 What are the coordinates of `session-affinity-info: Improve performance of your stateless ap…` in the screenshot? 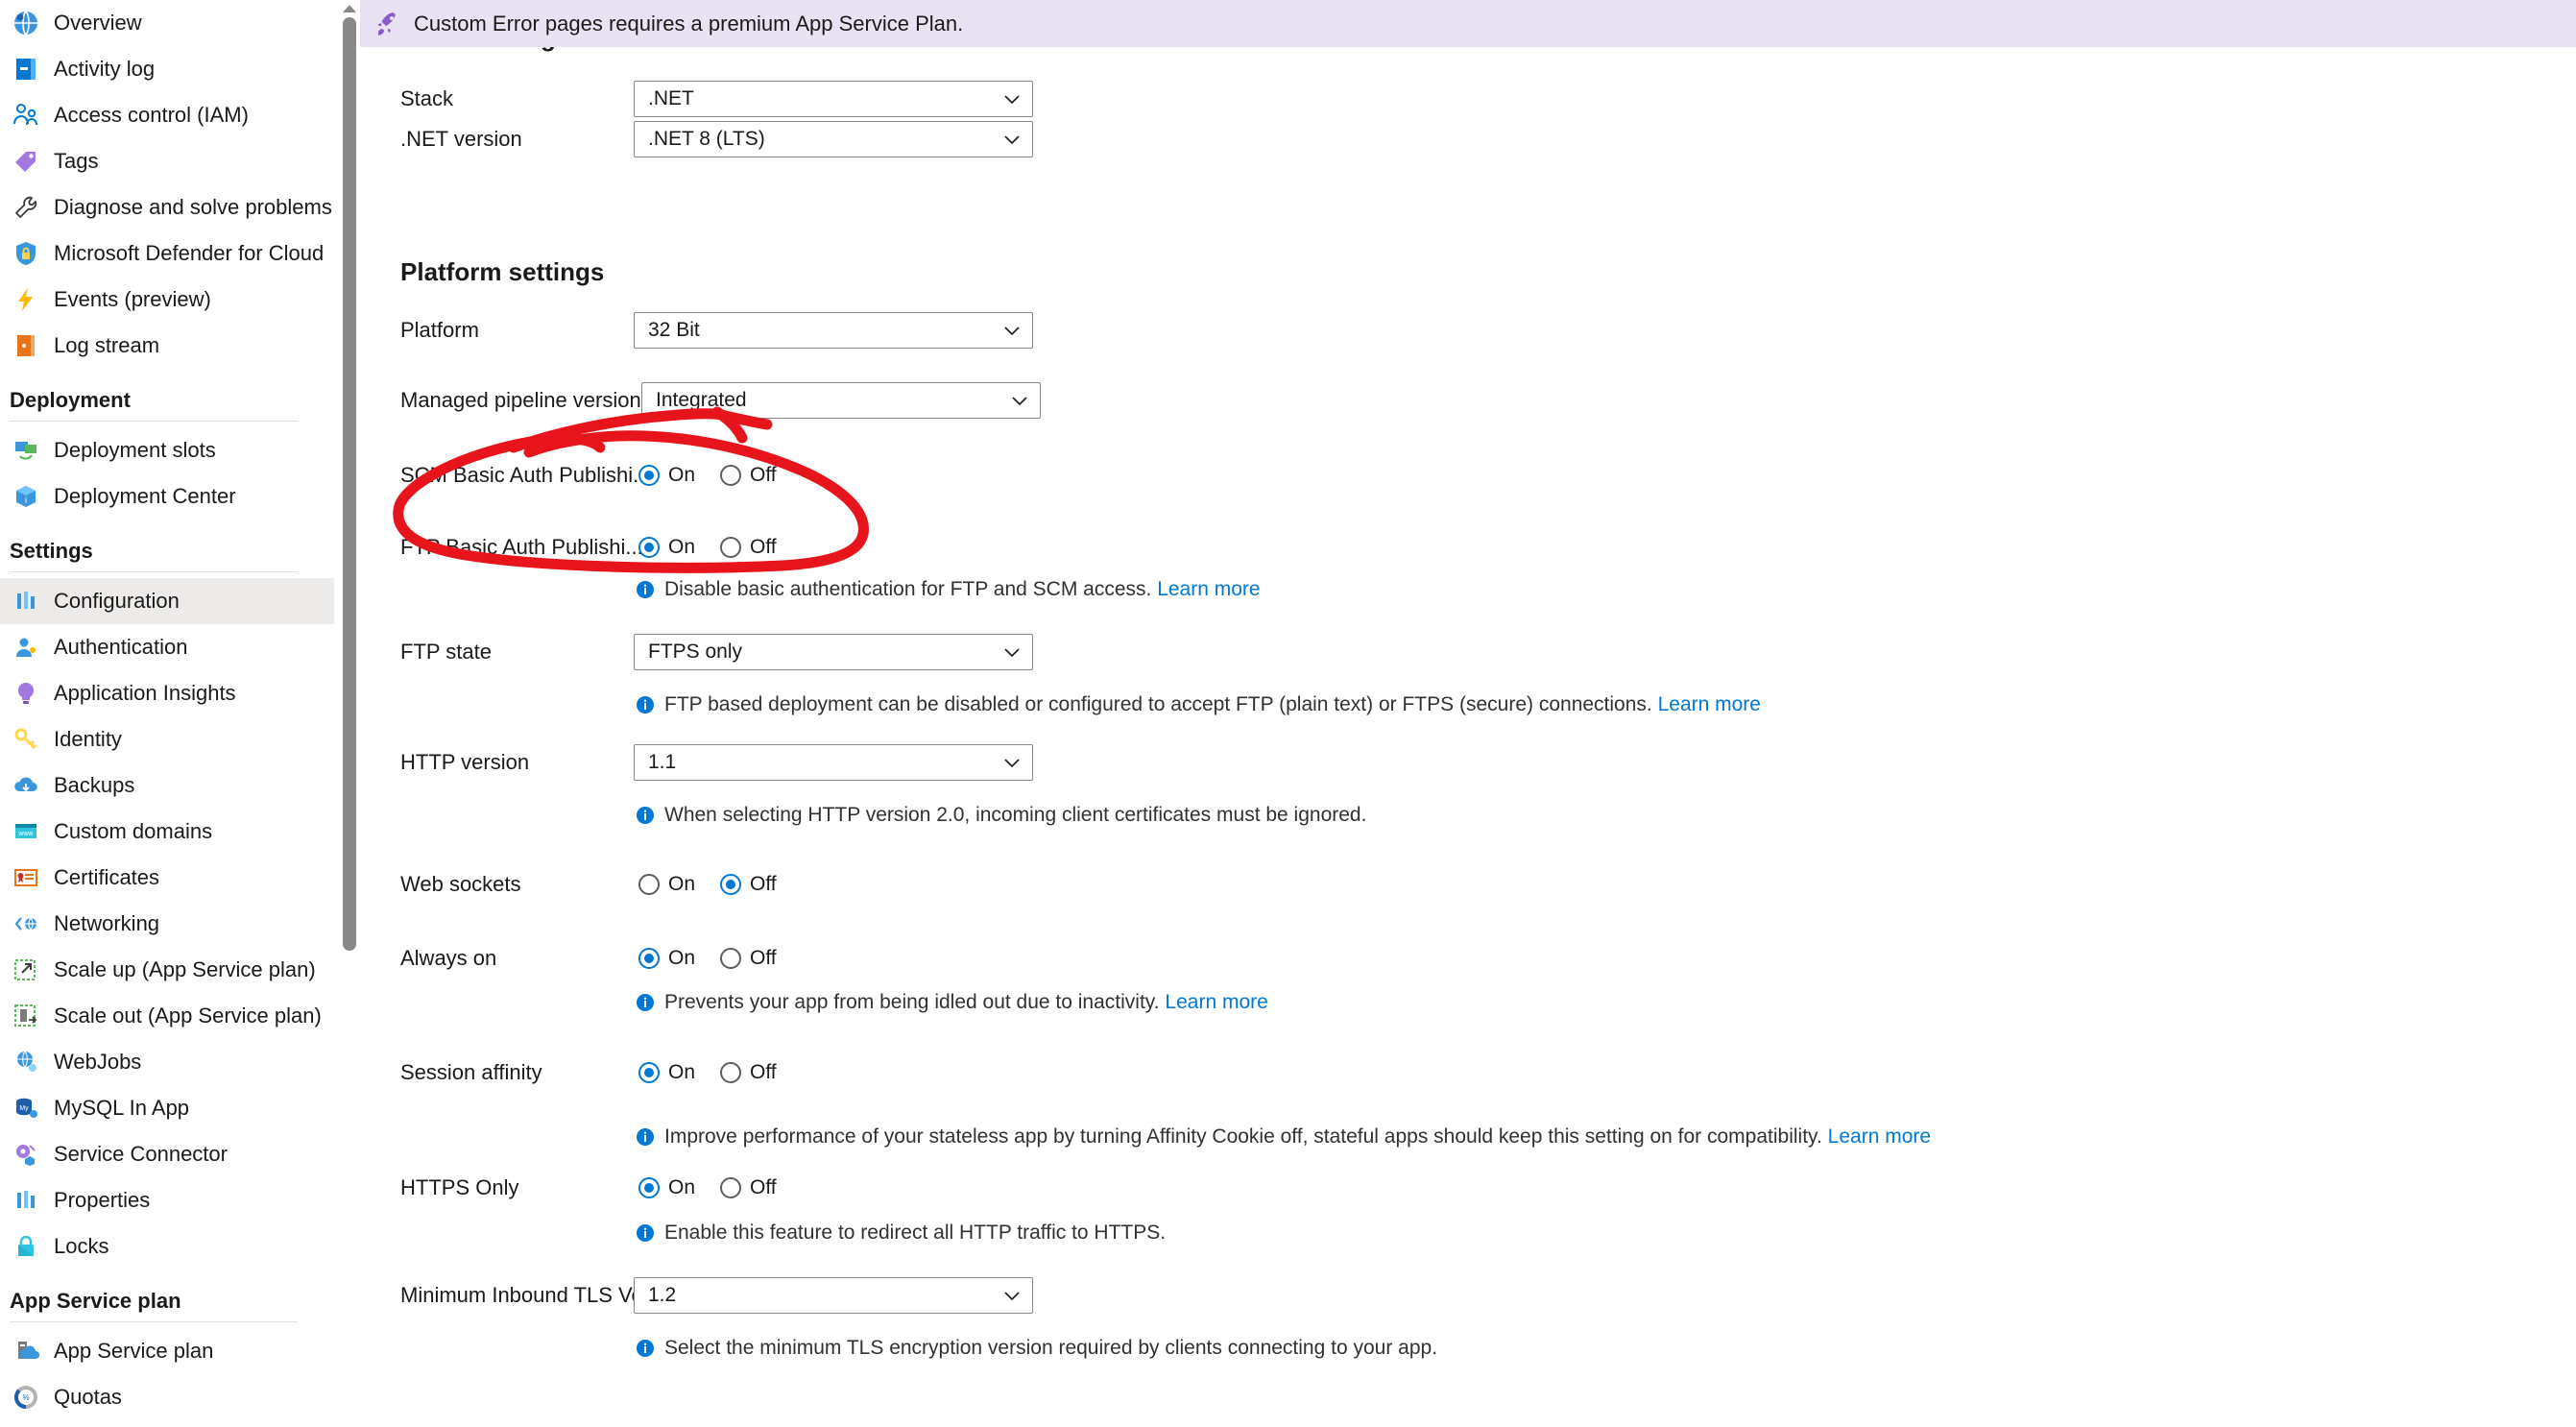 It's located at (1283, 1137).